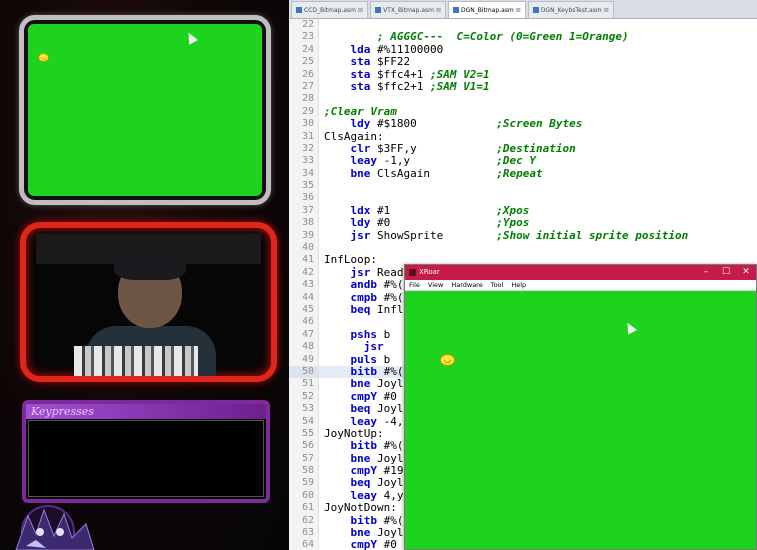 The width and height of the screenshot is (757, 550). I want to click on line-number: 47, so click(304, 335).